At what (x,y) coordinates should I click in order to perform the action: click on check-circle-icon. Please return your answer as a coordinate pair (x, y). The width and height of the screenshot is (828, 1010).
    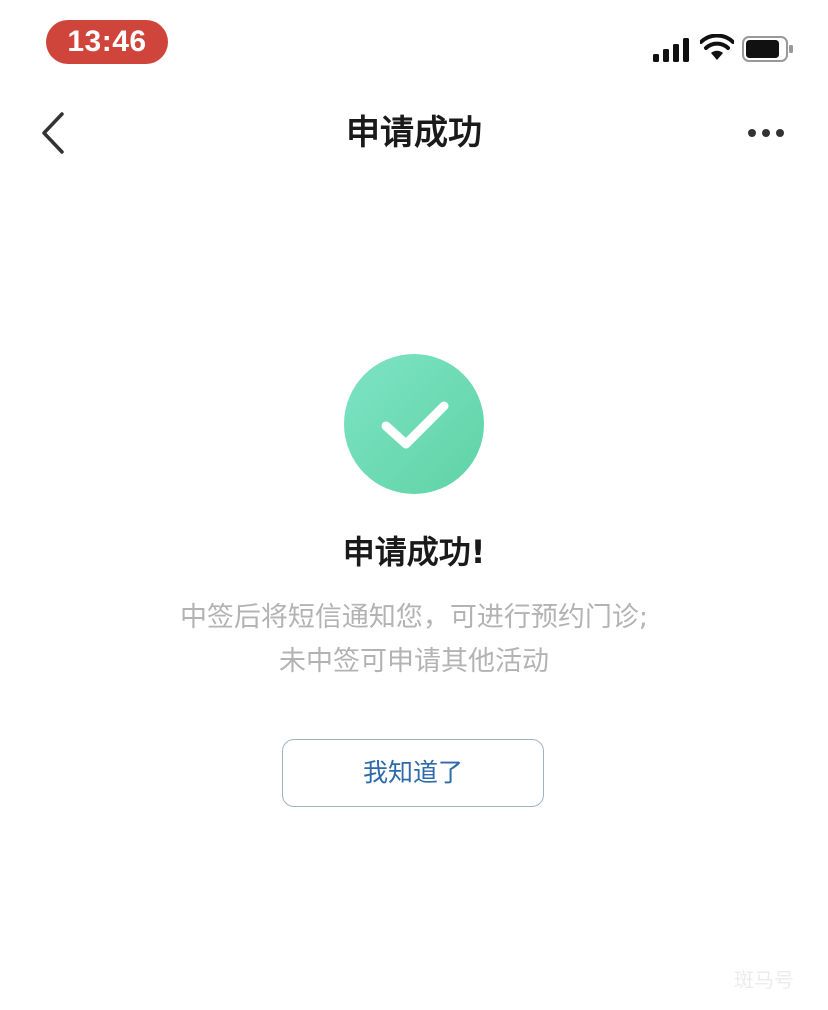
    Looking at the image, I should click on (414, 424).